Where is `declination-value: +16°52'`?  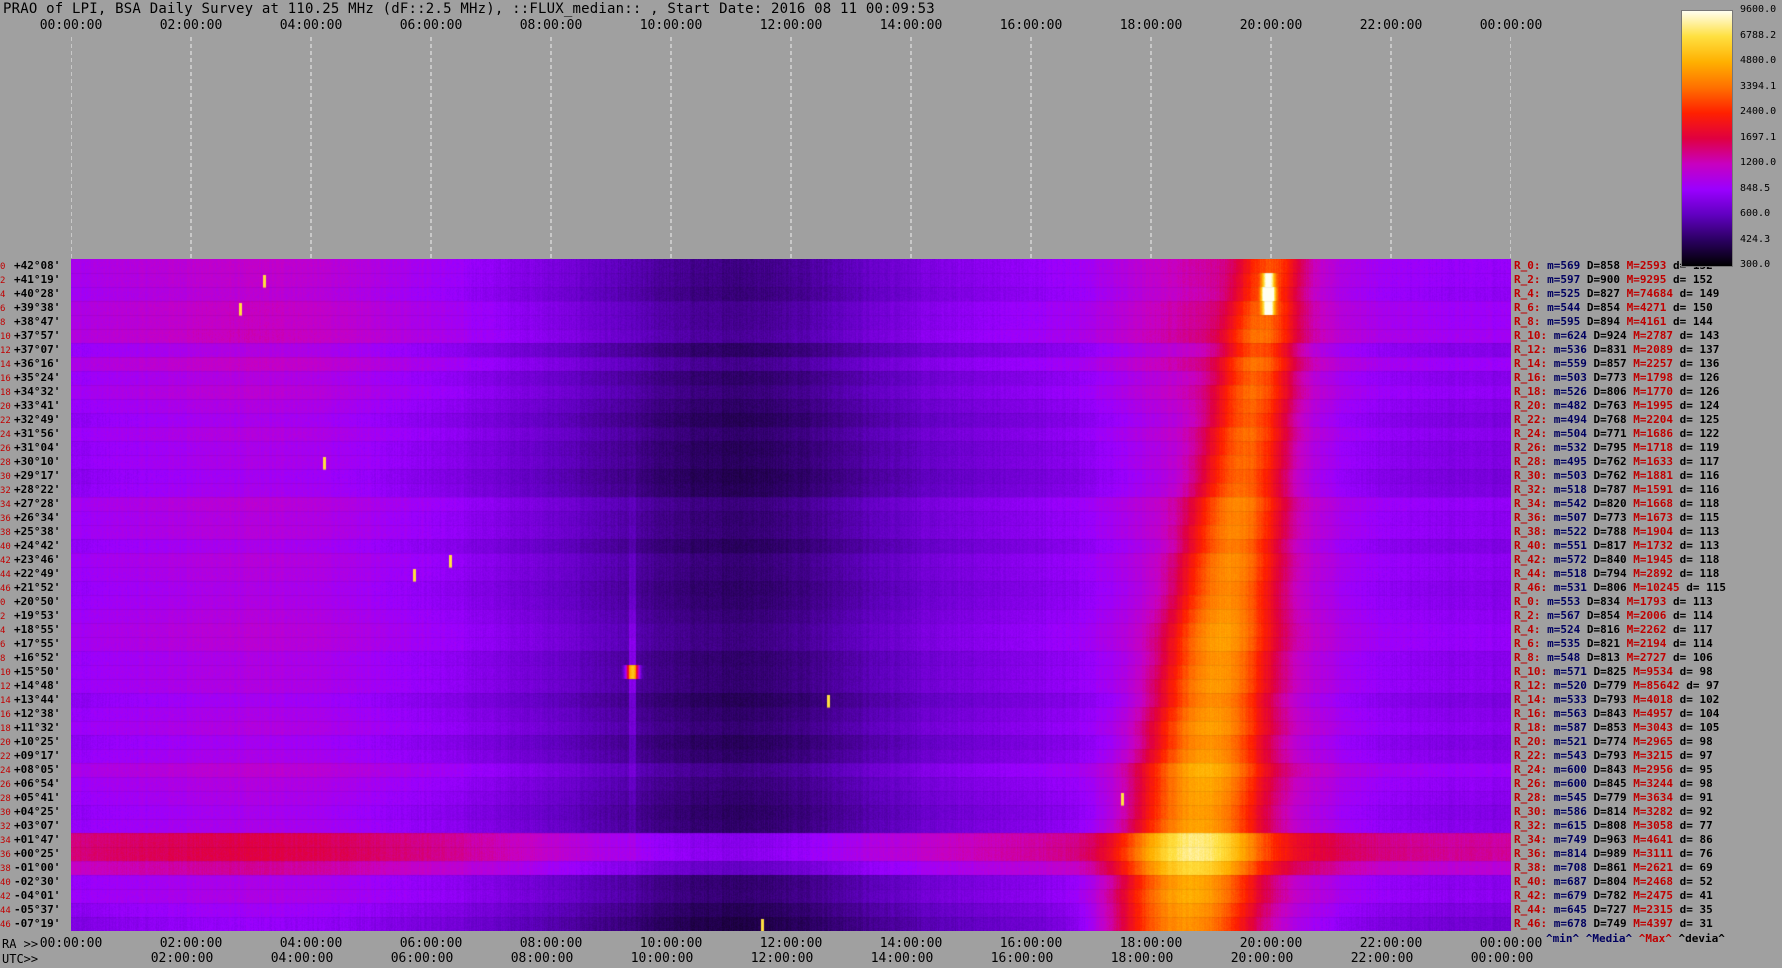 declination-value: +16°52' is located at coordinates (37, 657).